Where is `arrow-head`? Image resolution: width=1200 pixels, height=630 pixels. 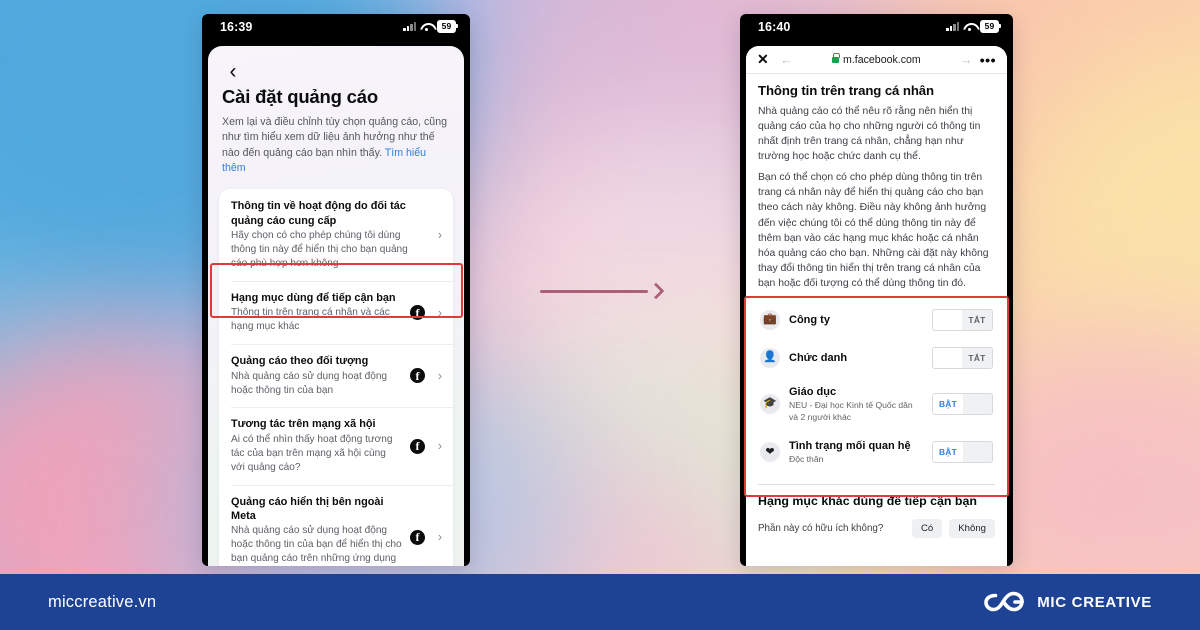
arrow-head is located at coordinates (656, 290).